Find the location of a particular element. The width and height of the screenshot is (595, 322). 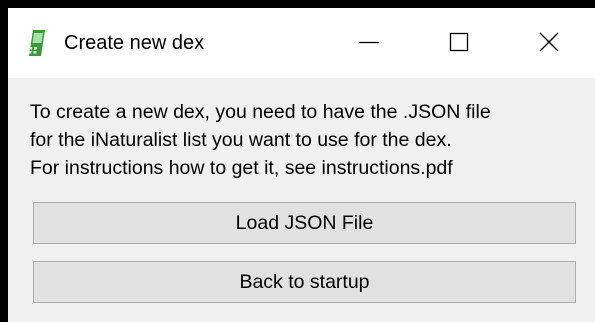

load-json-button: Load JSON File is located at coordinates (304, 223).